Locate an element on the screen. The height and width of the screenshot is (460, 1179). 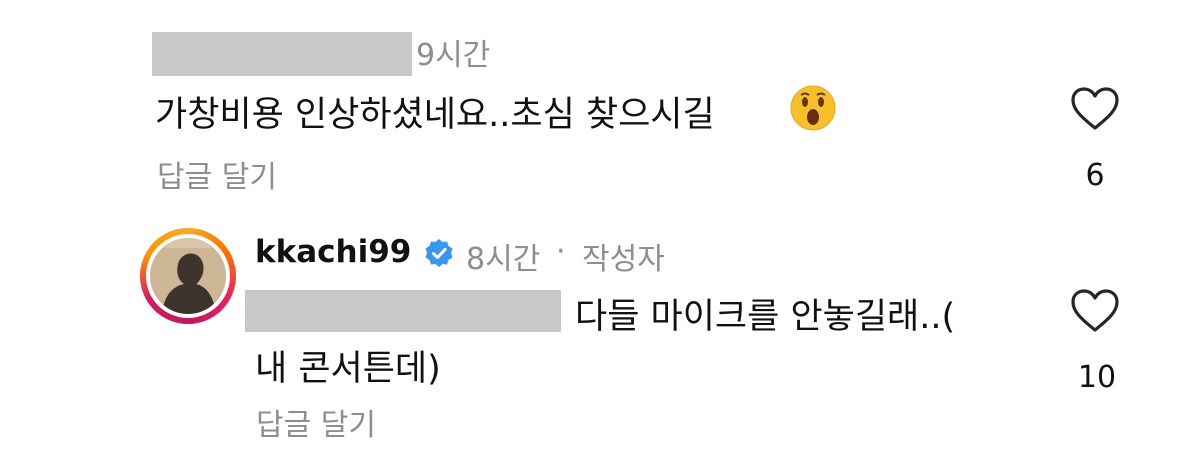
face-with-open-mouth-emoji is located at coordinates (813, 108).